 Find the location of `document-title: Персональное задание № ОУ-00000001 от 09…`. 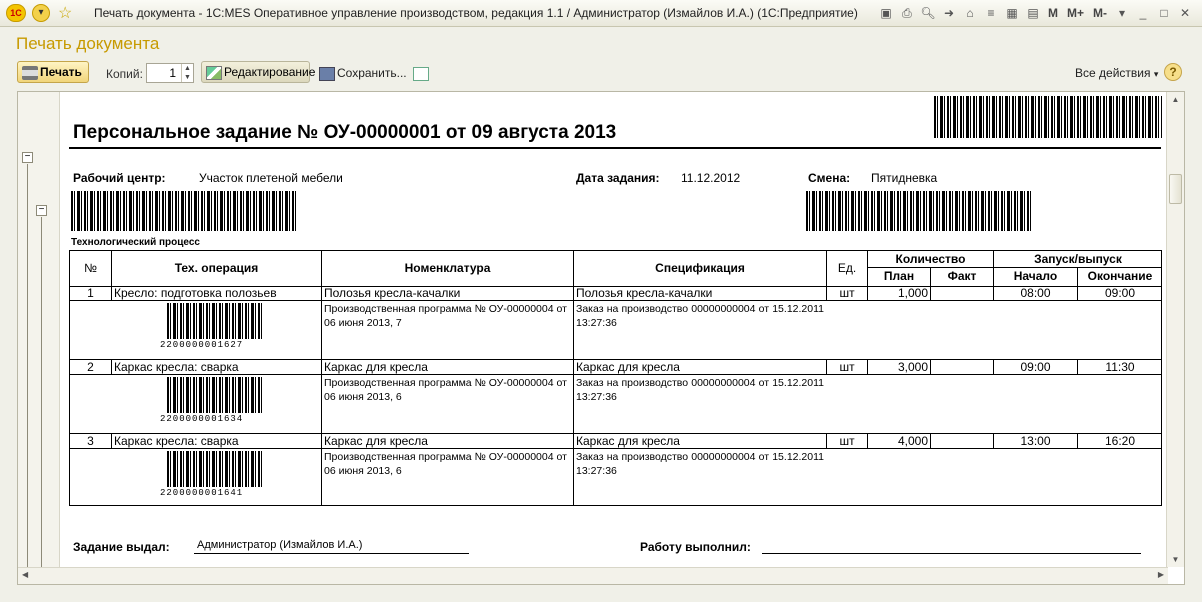

document-title: Персональное задание № ОУ-00000001 от 09… is located at coordinates (345, 132).